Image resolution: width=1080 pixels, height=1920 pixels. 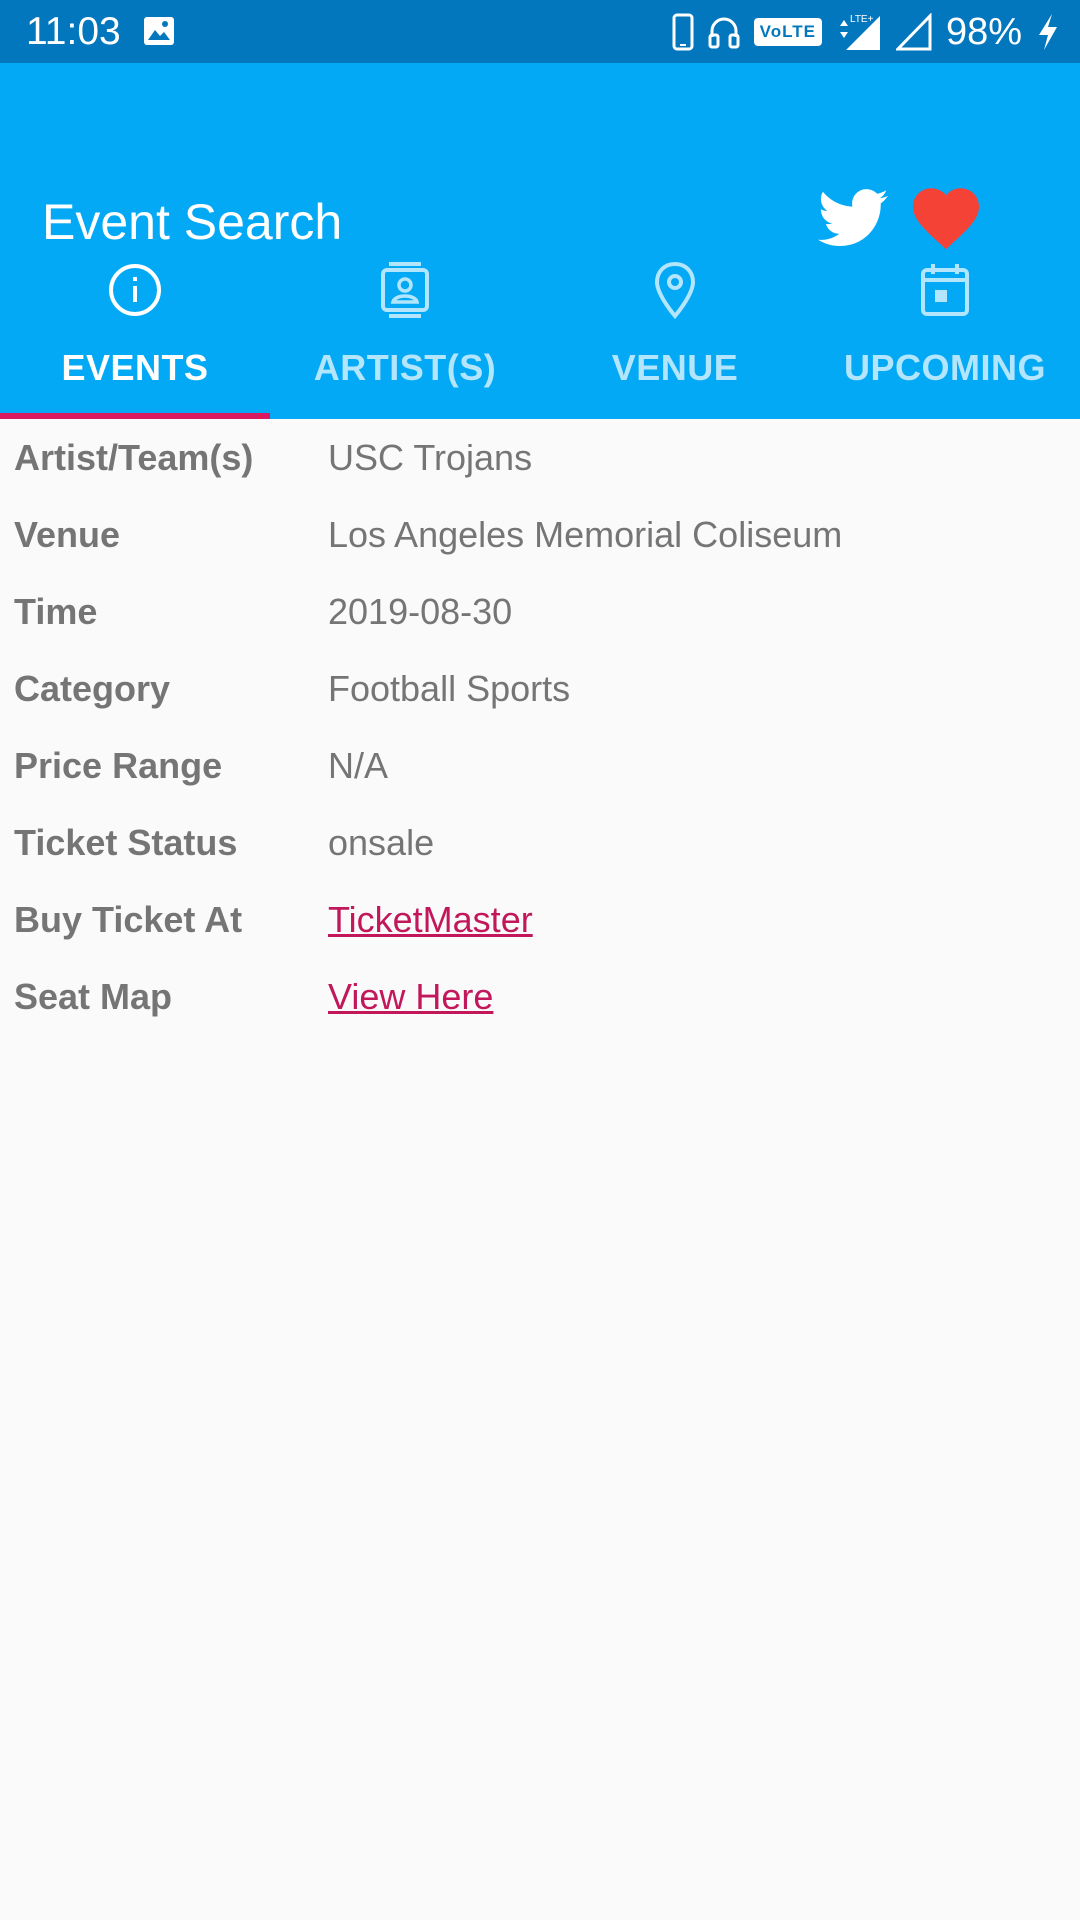 What do you see at coordinates (945, 290) in the screenshot?
I see `calendar-icon` at bounding box center [945, 290].